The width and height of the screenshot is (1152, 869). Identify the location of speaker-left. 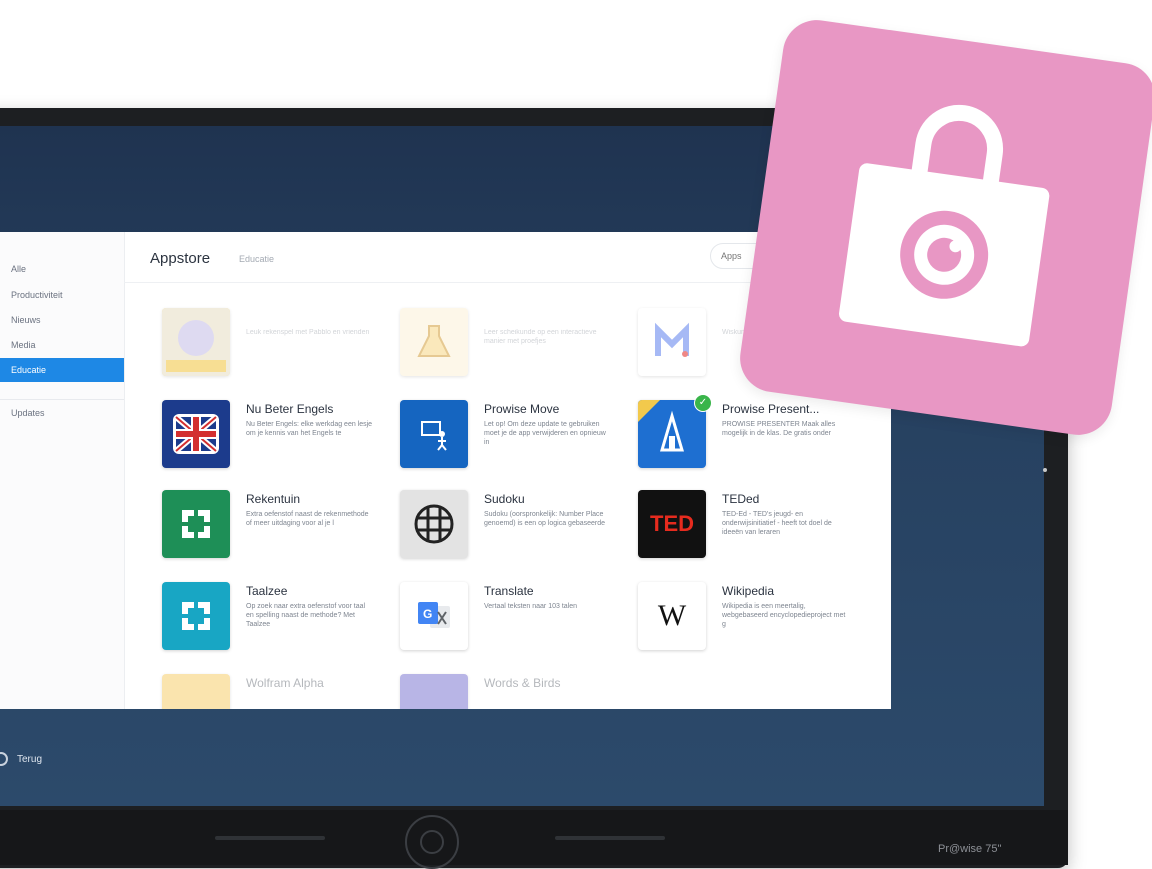
(270, 838).